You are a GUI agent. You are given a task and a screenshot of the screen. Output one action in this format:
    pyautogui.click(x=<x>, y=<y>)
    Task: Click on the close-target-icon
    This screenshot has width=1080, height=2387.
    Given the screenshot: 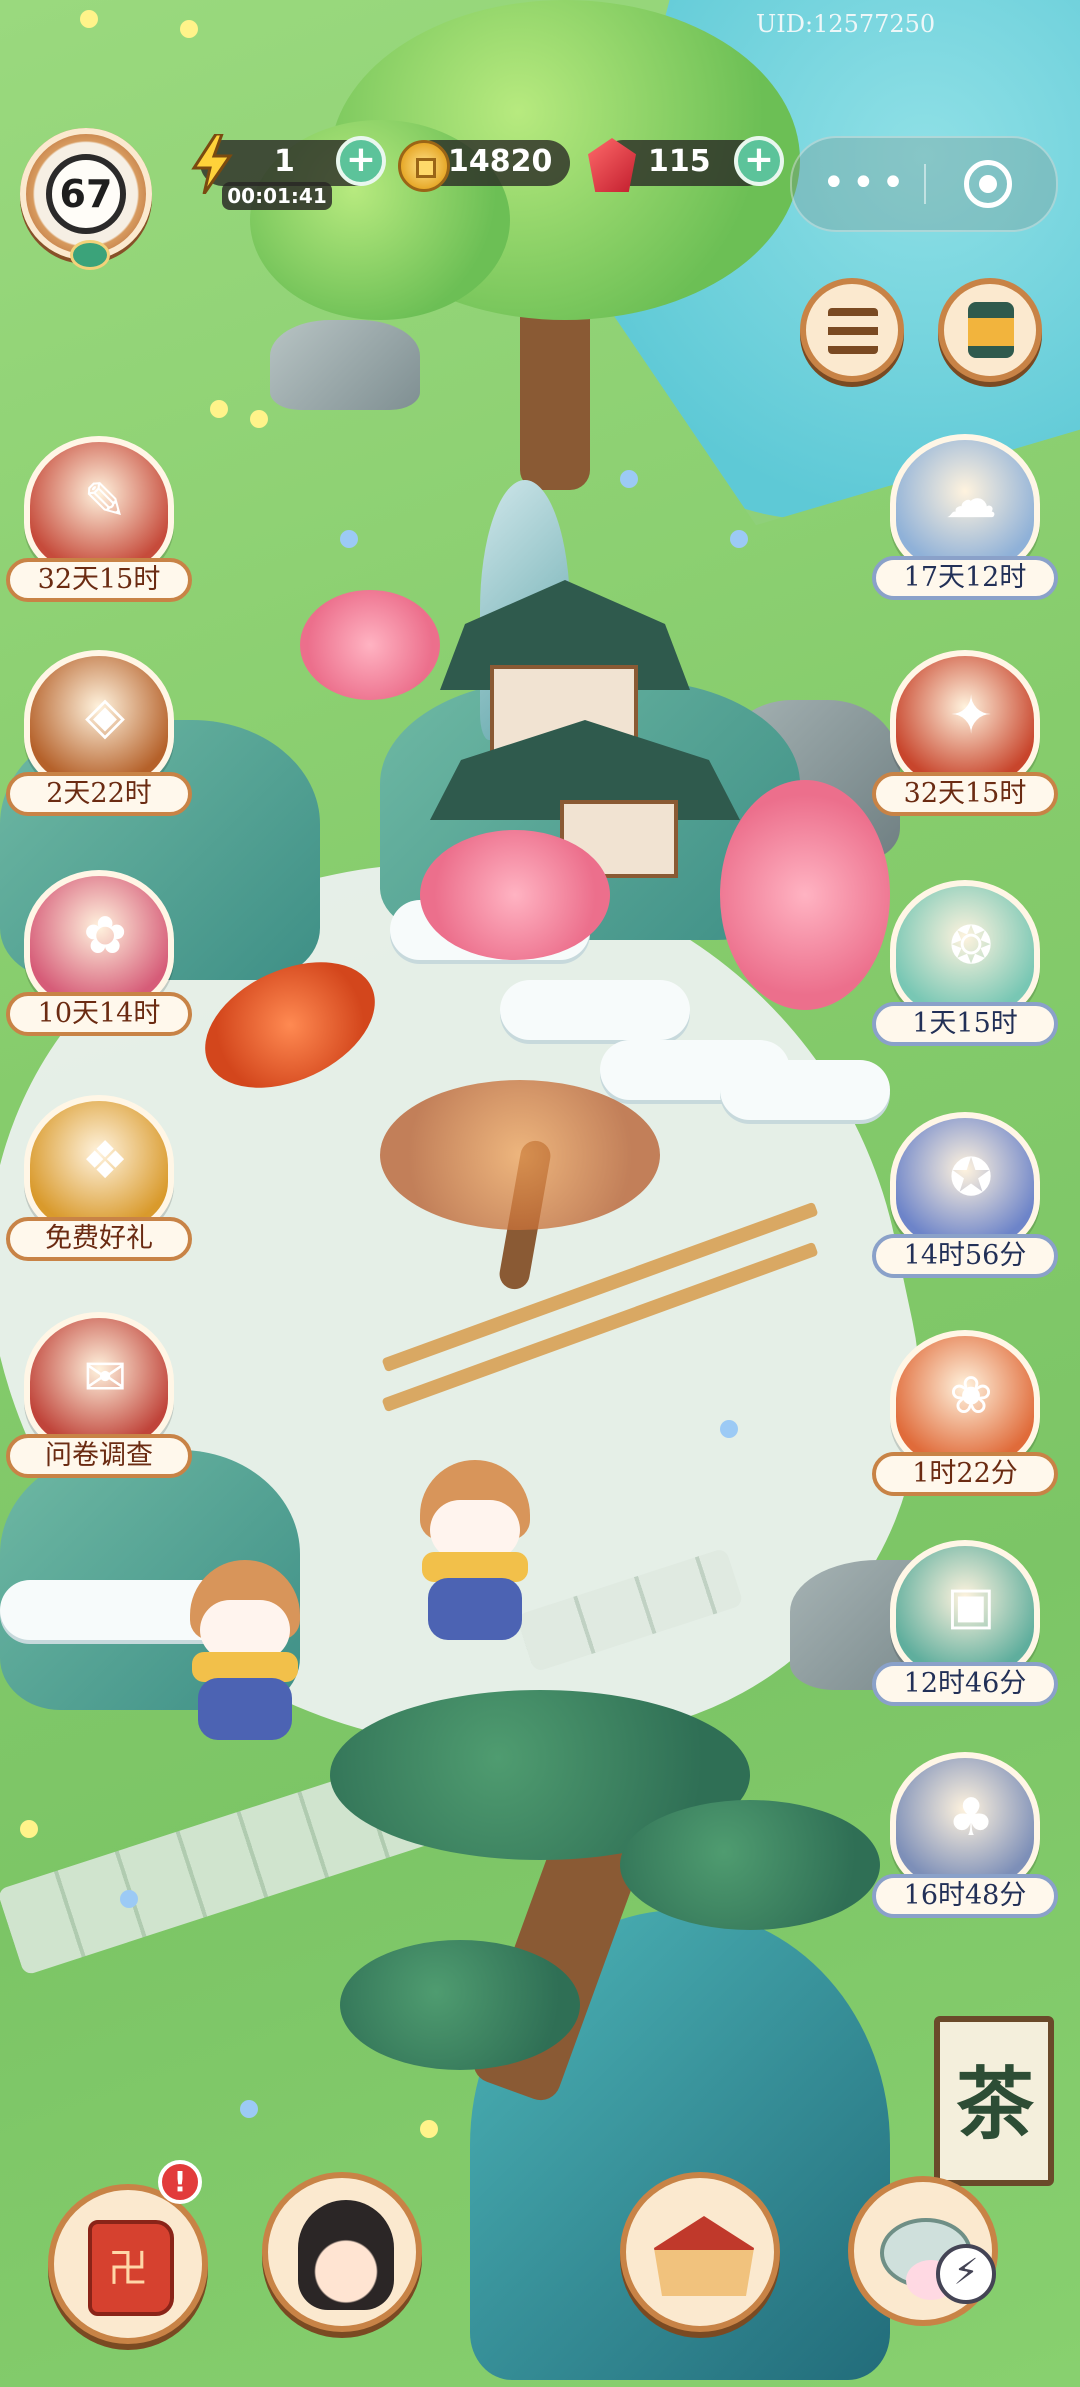 What is the action you would take?
    pyautogui.click(x=988, y=184)
    